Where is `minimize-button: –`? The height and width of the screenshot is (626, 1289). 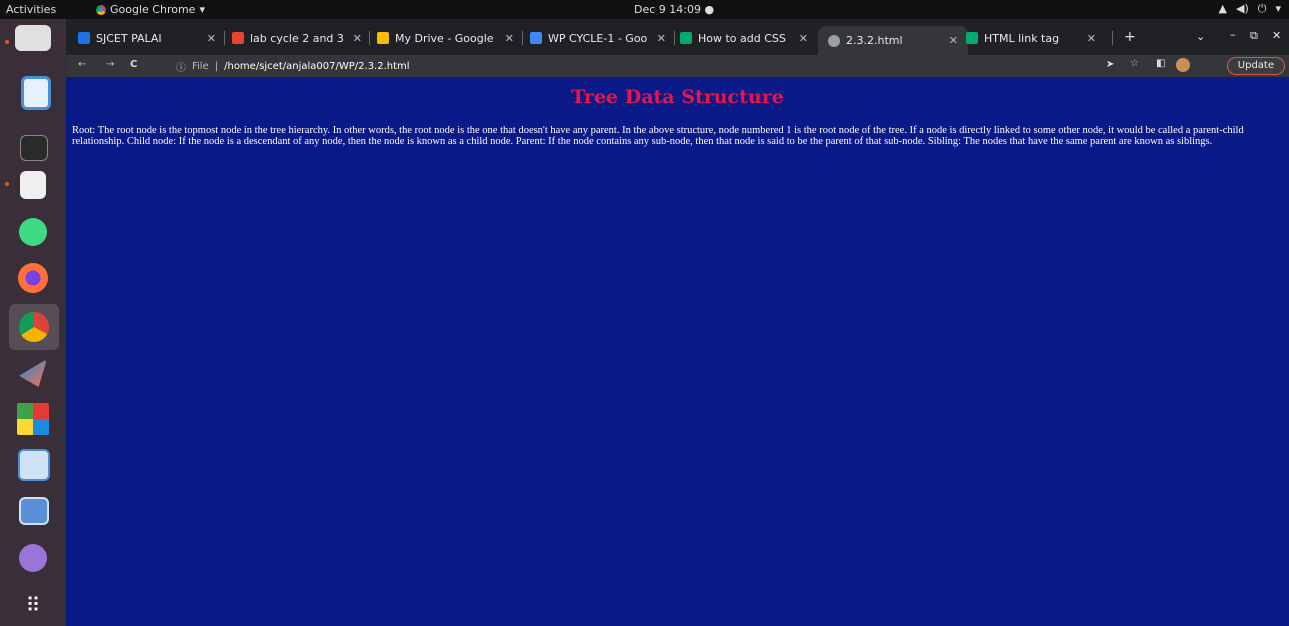
minimize-button: – is located at coordinates (1233, 34).